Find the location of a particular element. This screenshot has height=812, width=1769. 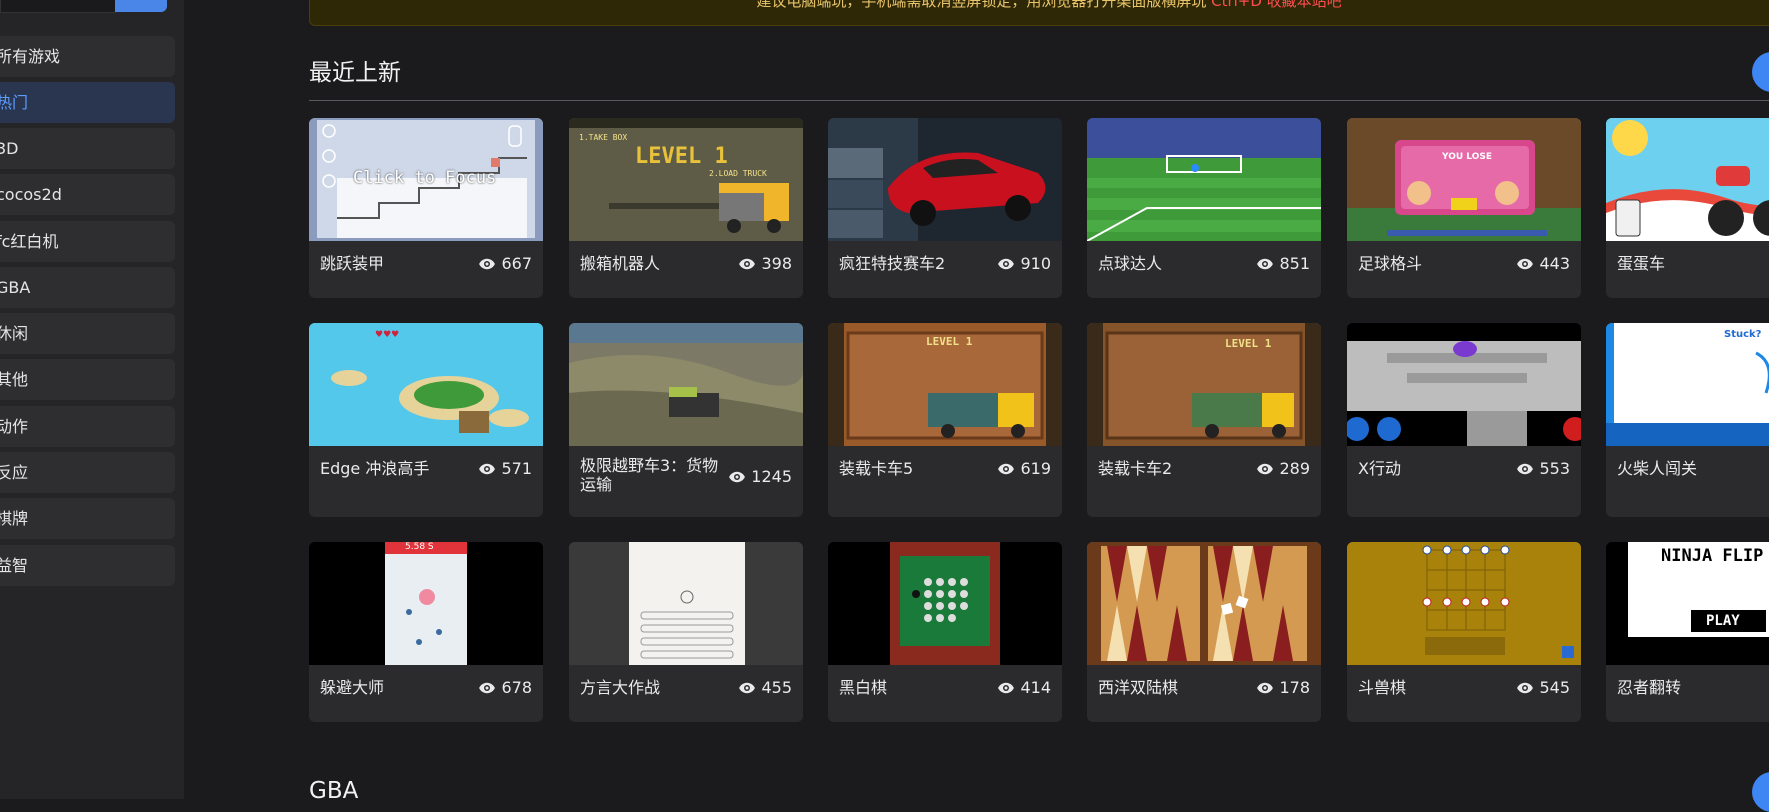

thumb-timer: 5.58 S is located at coordinates (419, 547).